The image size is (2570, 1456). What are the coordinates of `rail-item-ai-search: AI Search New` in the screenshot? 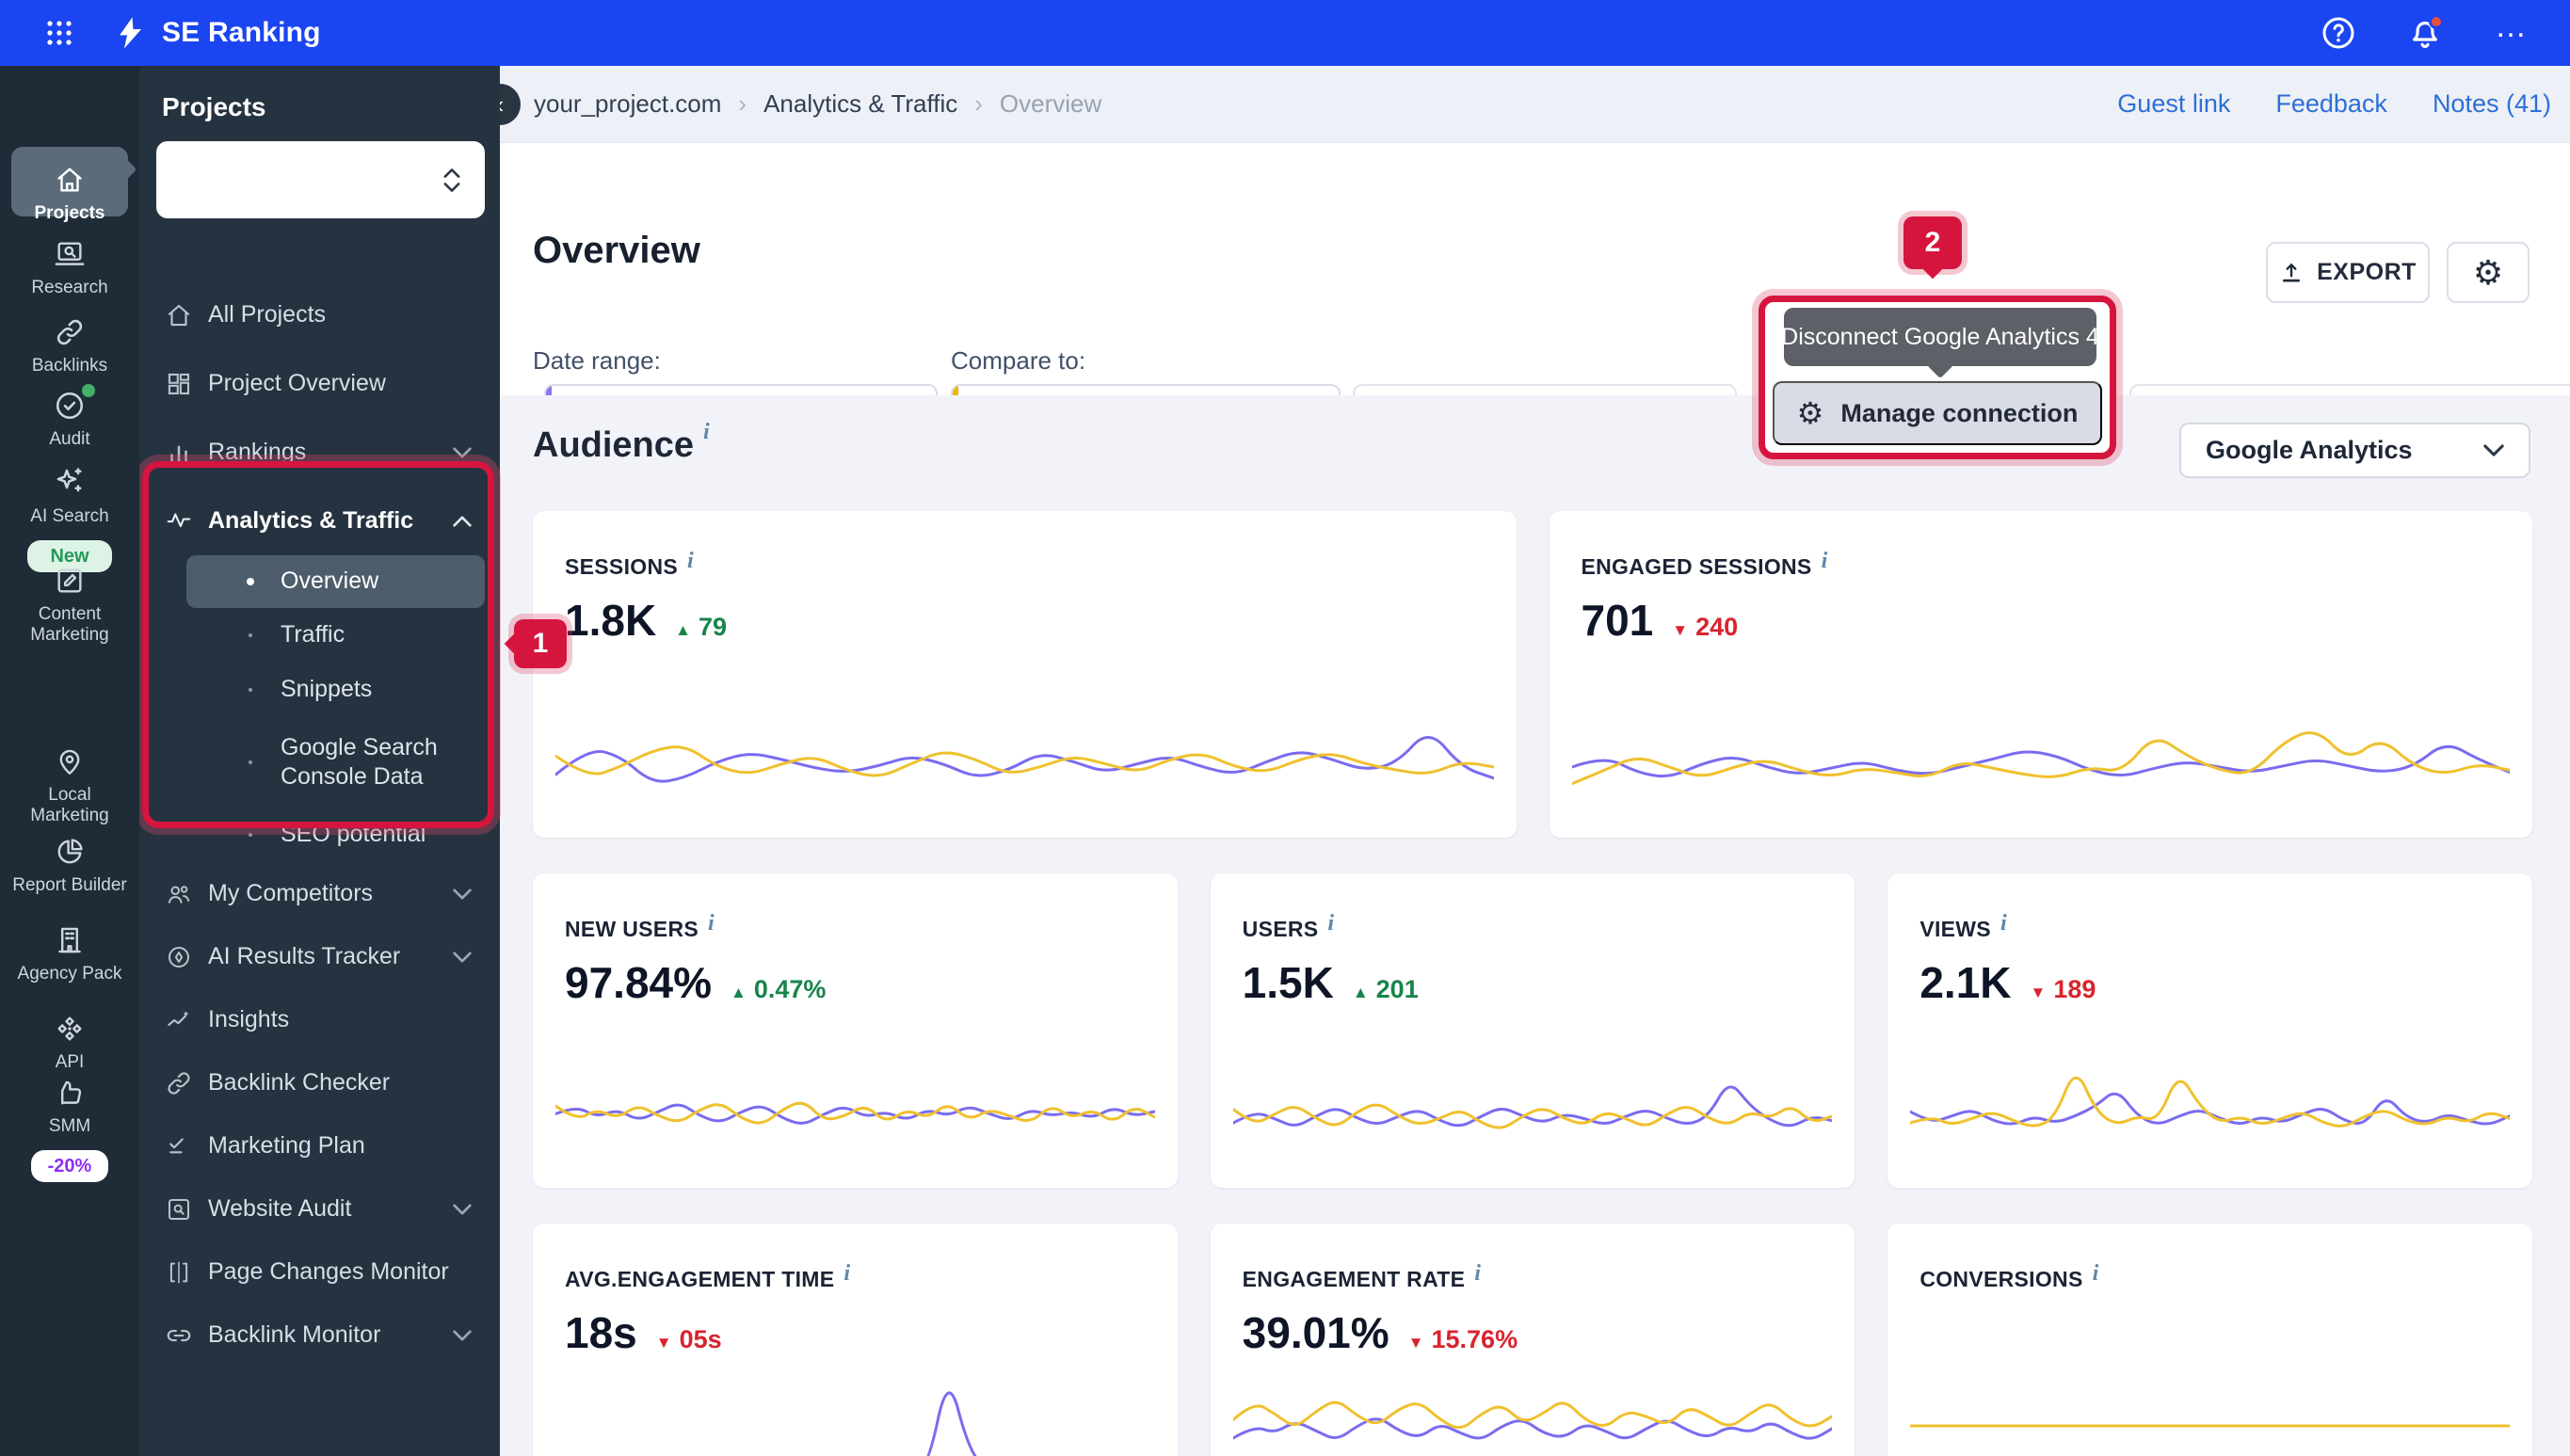 It's located at (69, 518).